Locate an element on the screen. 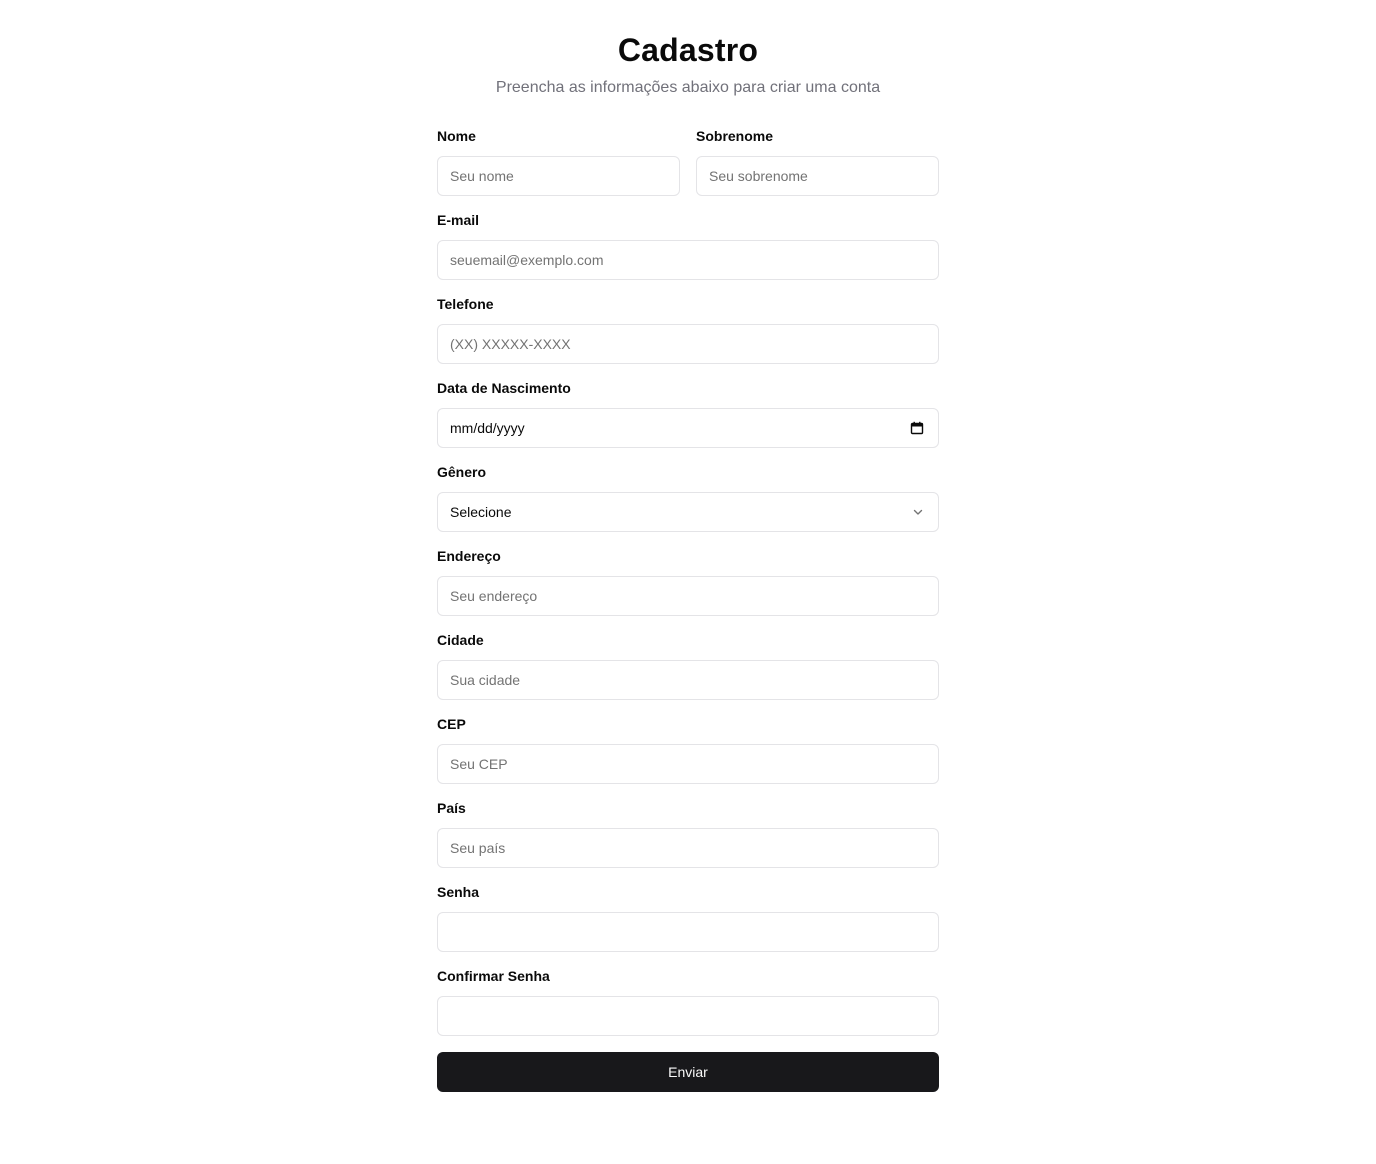 The height and width of the screenshot is (1164, 1376). password-label: Senha is located at coordinates (458, 892).